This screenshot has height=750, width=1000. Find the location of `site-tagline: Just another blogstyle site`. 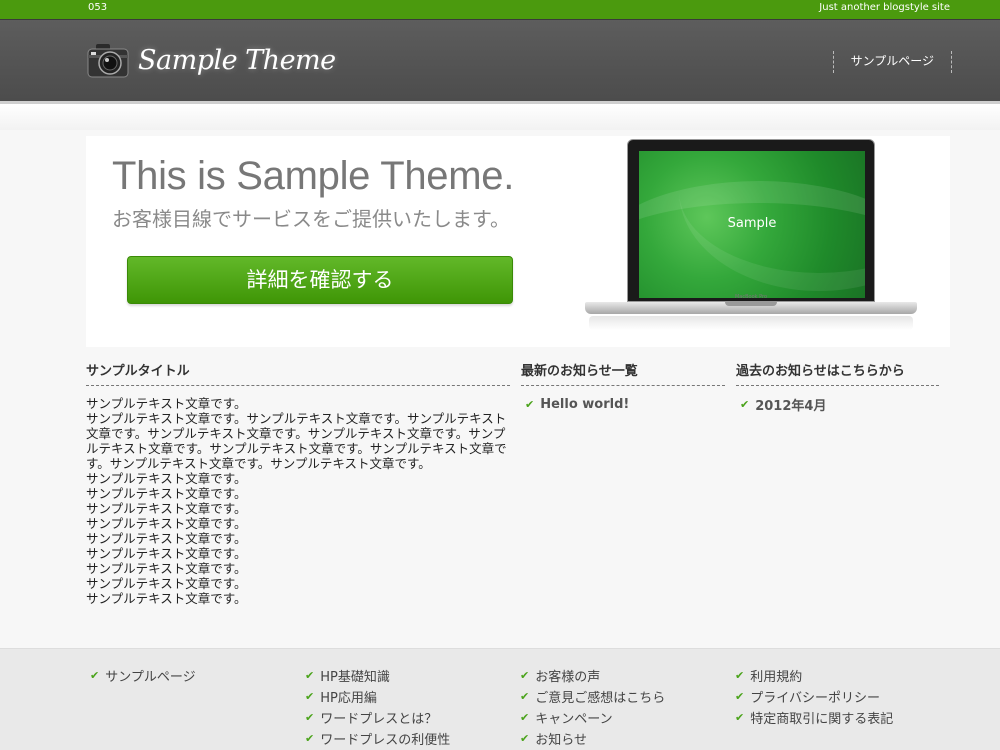

site-tagline: Just another blogstyle site is located at coordinates (884, 7).